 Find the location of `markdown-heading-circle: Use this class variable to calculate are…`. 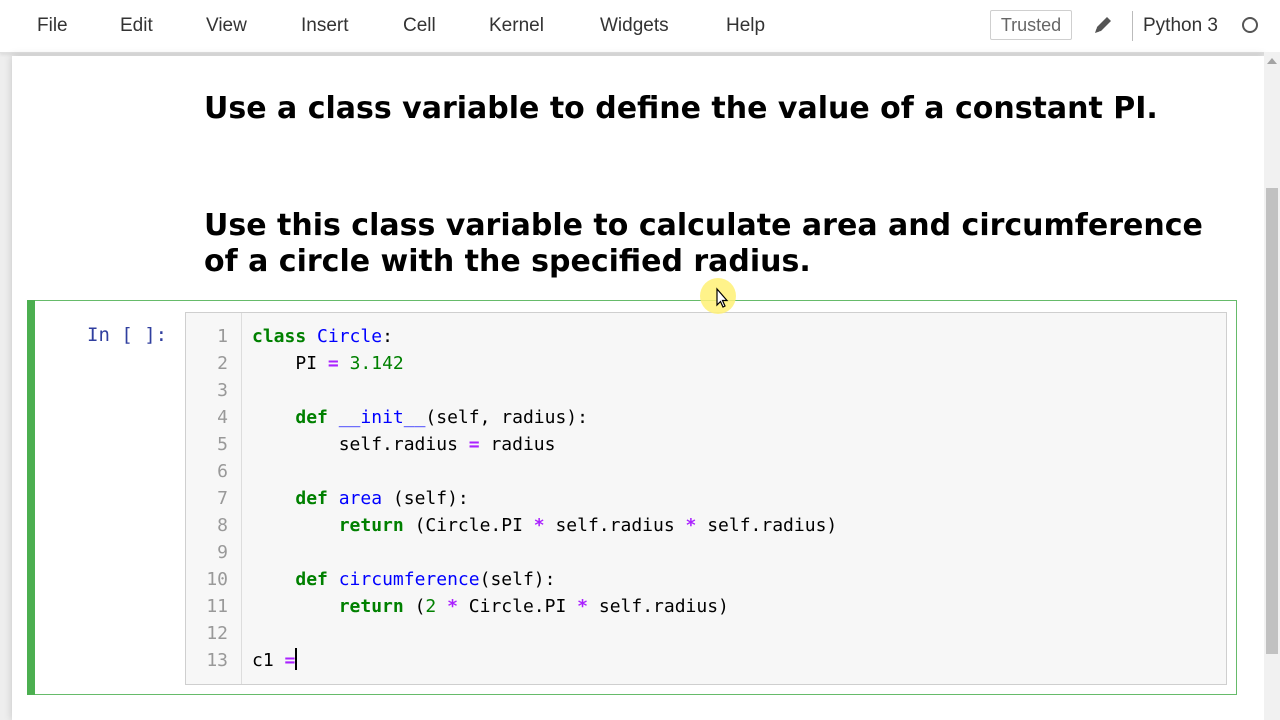

markdown-heading-circle: Use this class variable to calculate are… is located at coordinates (703, 243).